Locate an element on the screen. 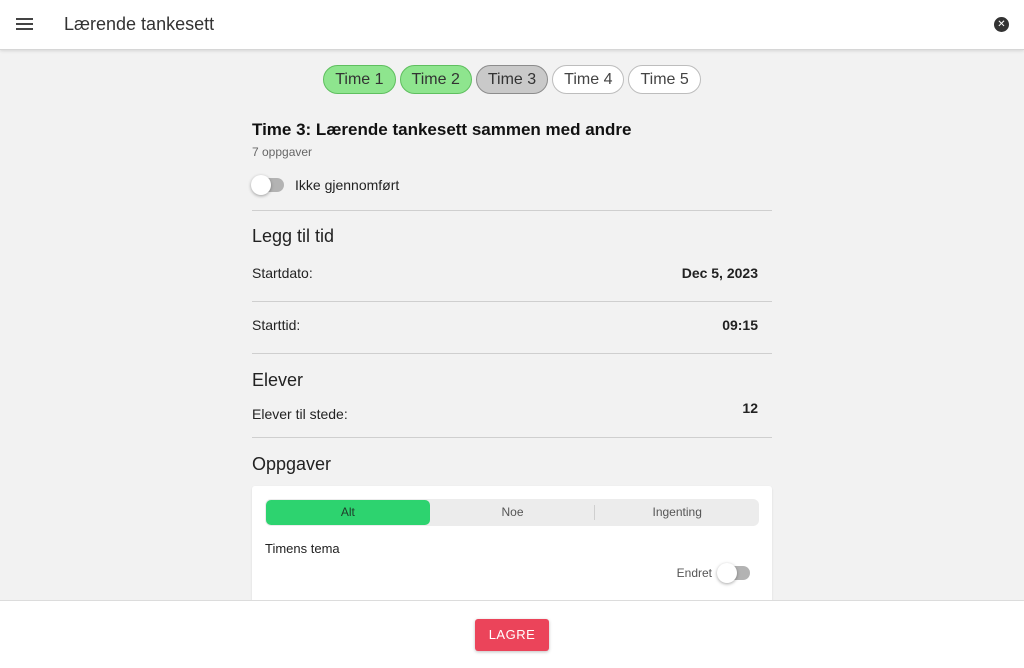 Image resolution: width=1024 pixels, height=668 pixels. task-item-label: Timens tema is located at coordinates (302, 548).